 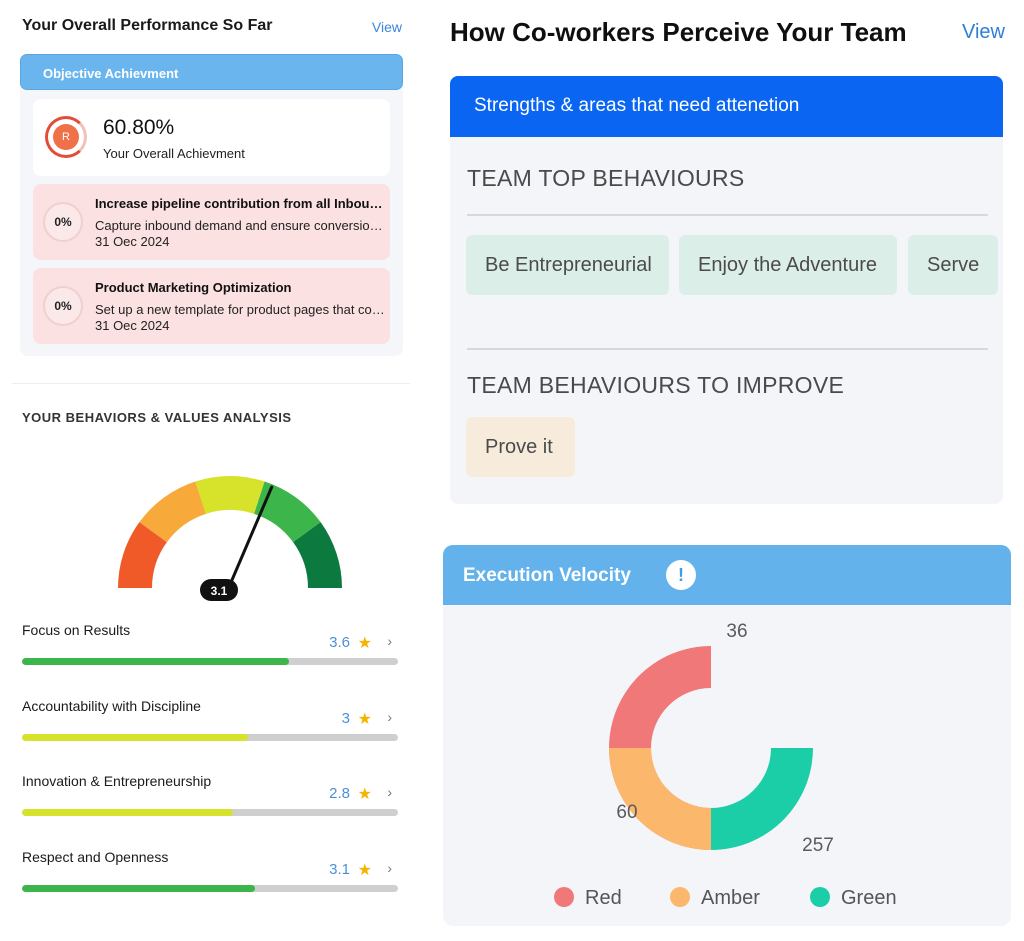 What do you see at coordinates (953, 265) in the screenshot?
I see `behaviour-chip: Serve` at bounding box center [953, 265].